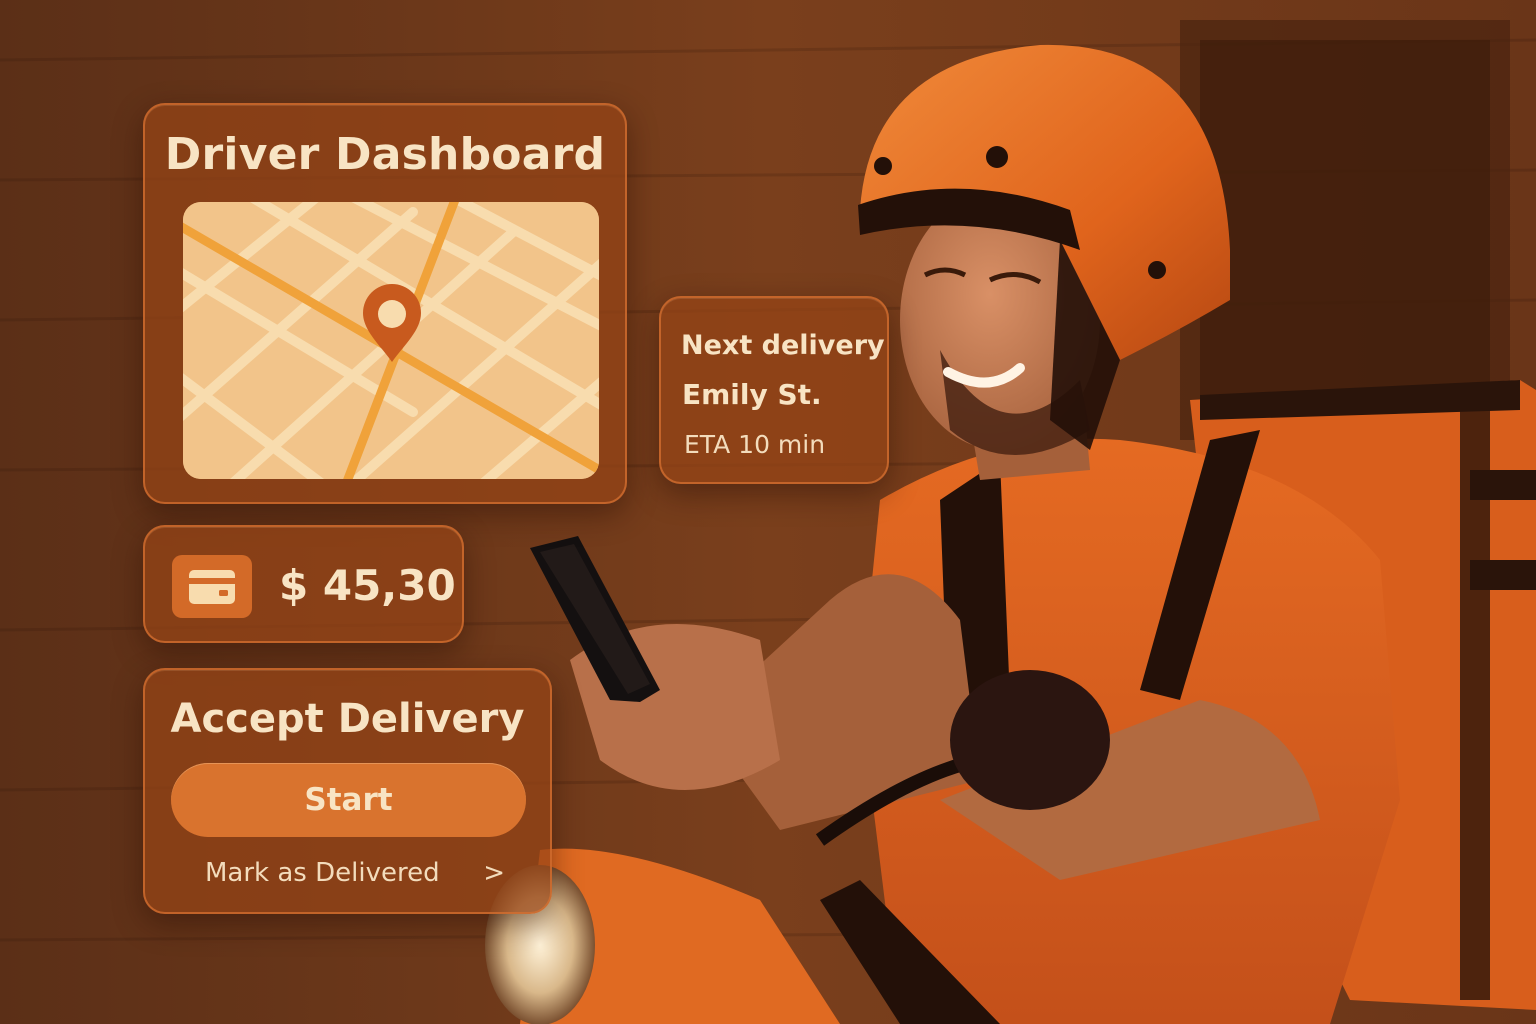  I want to click on mark-as-delivered-link: Mark as Delivered >, so click(355, 873).